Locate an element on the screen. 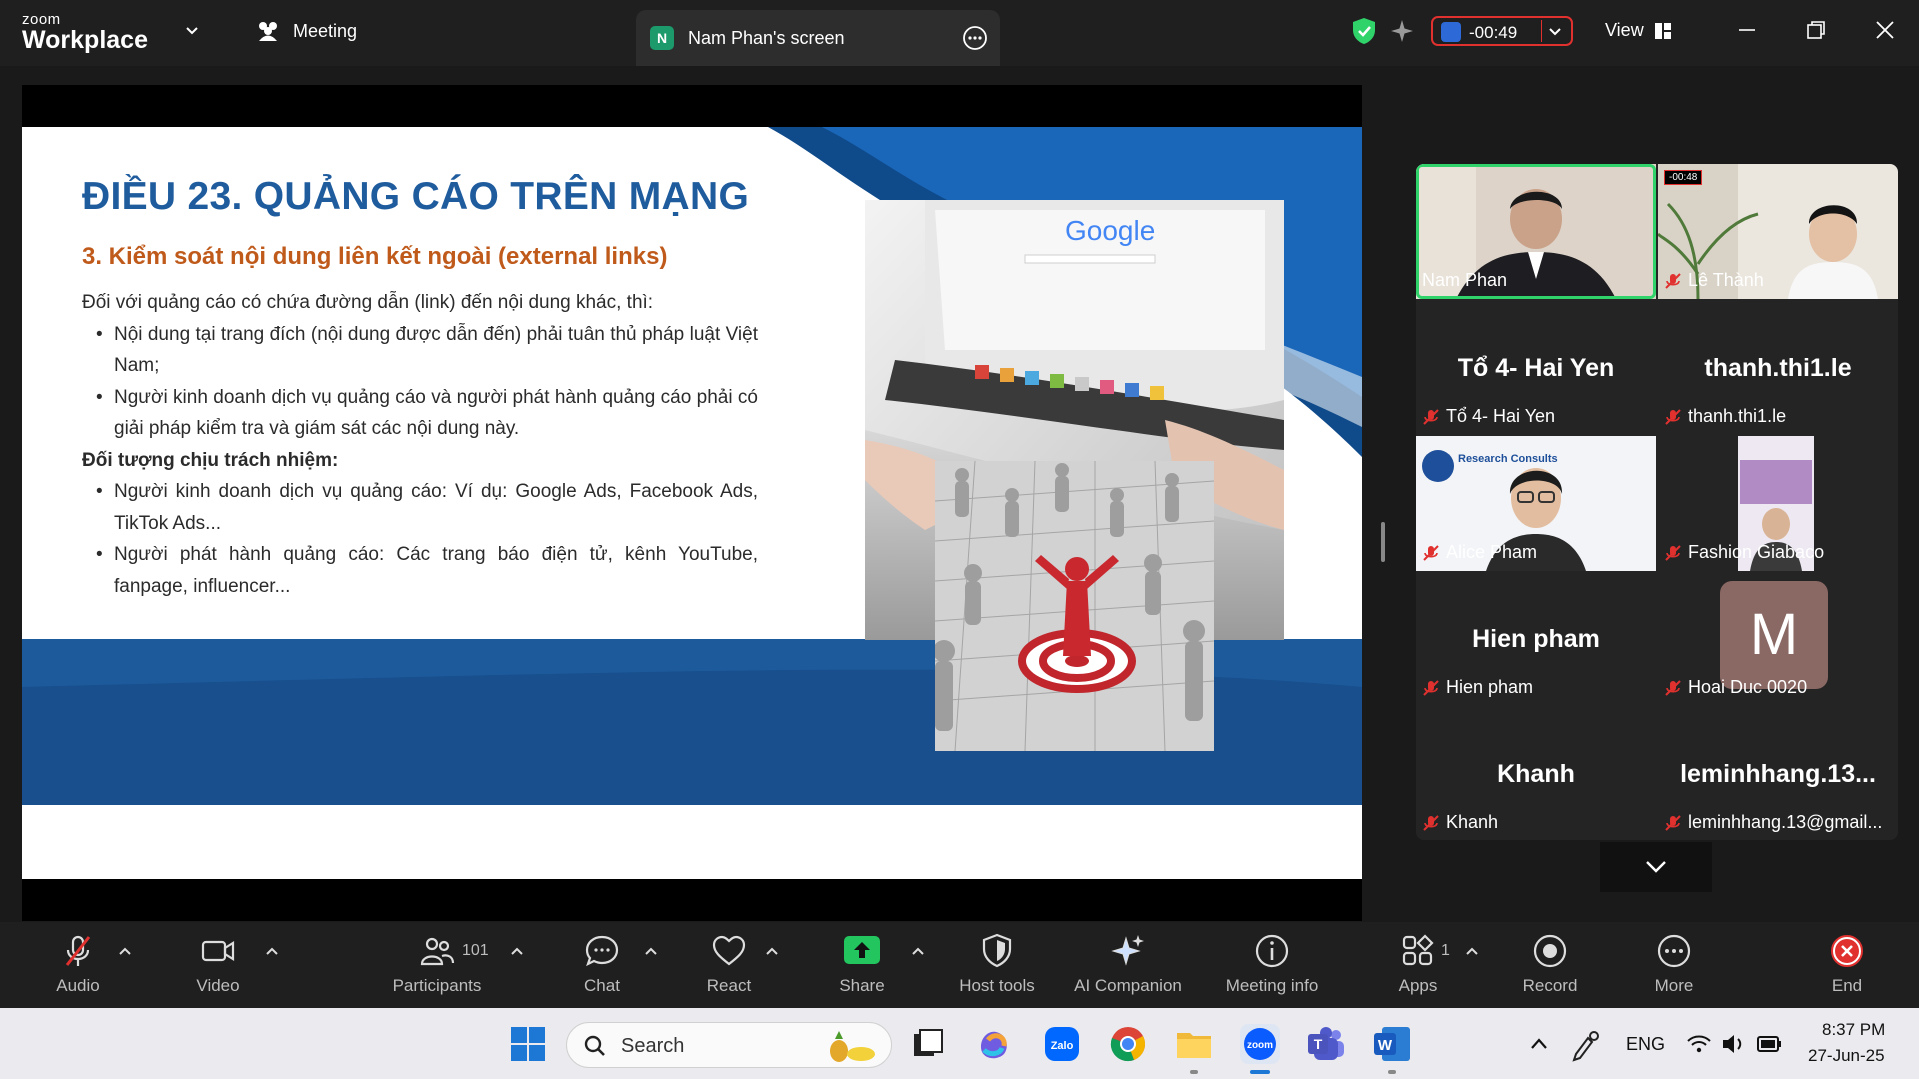 This screenshot has width=1919, height=1079. participant-display-name: thanh.thi1.le is located at coordinates (1778, 368).